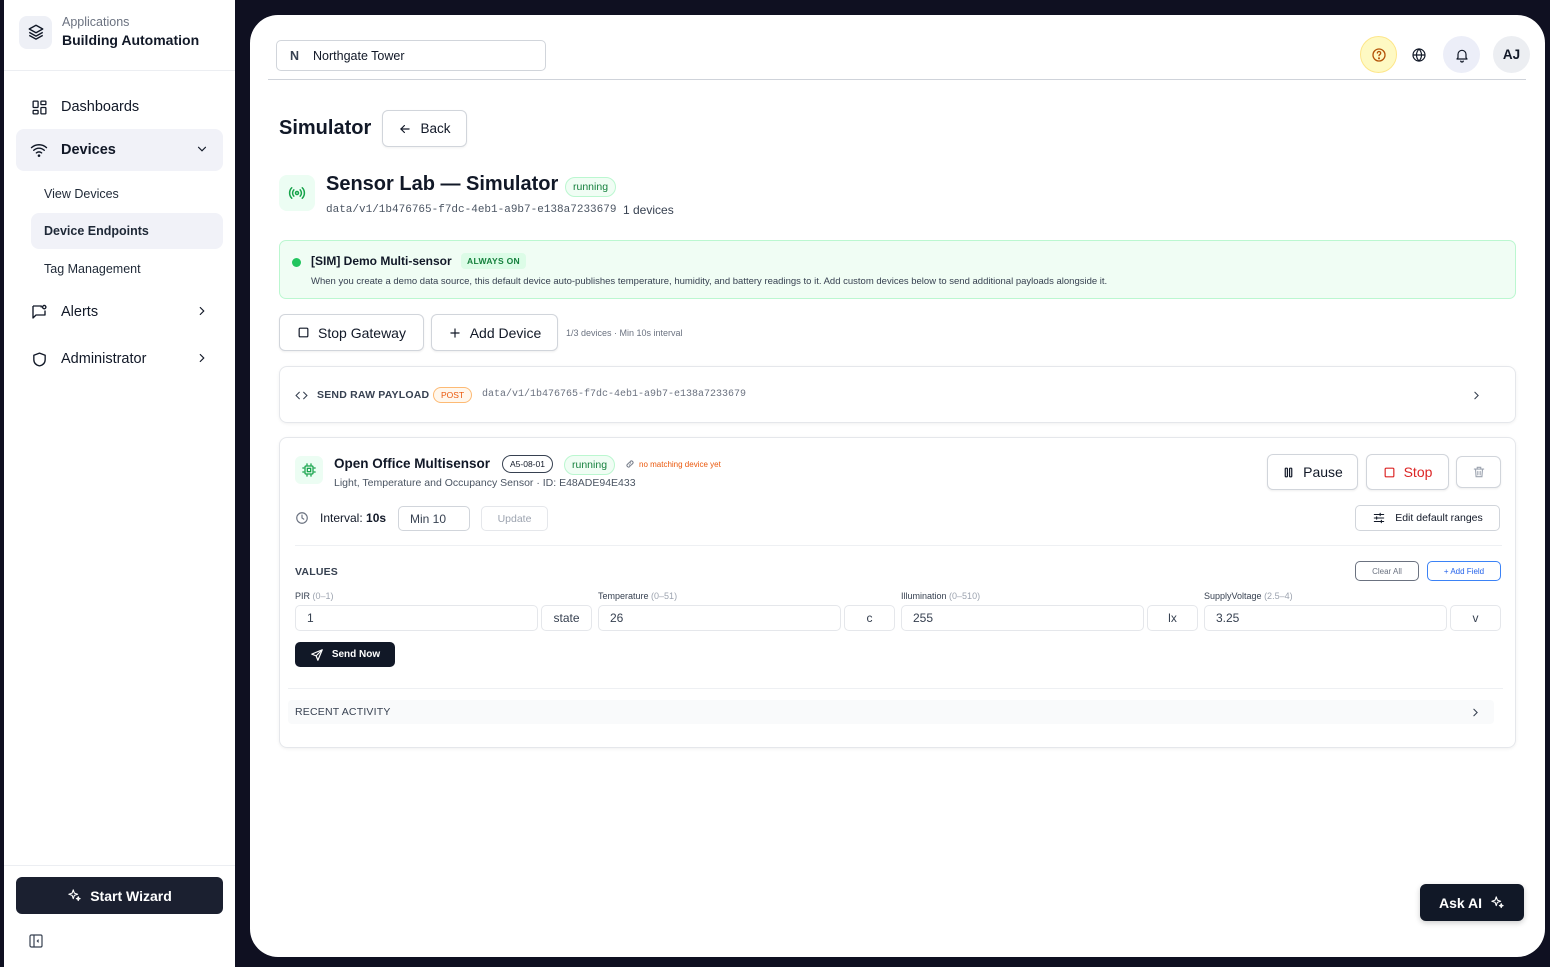  I want to click on square-icon, so click(1389, 472).